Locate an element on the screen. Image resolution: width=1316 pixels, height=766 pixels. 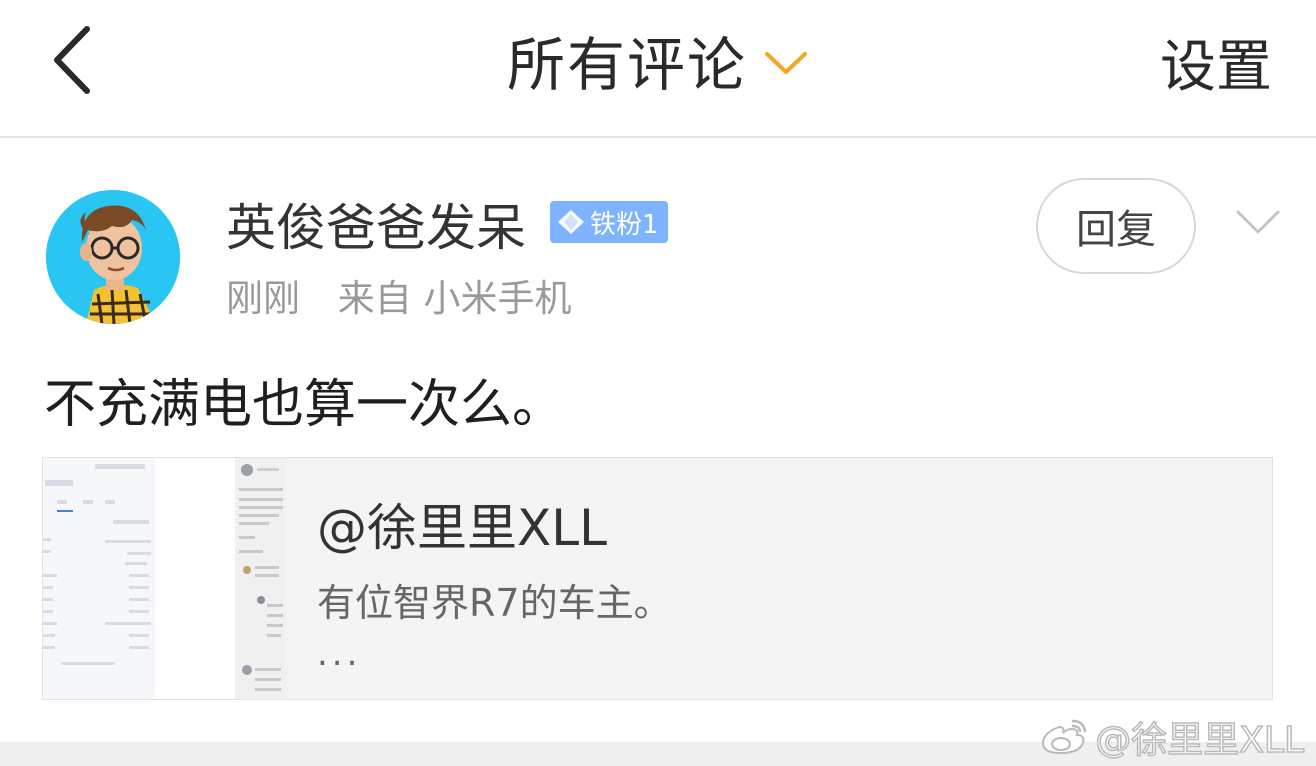
comment-username: 英俊爸爸发呆 is located at coordinates (376, 224).